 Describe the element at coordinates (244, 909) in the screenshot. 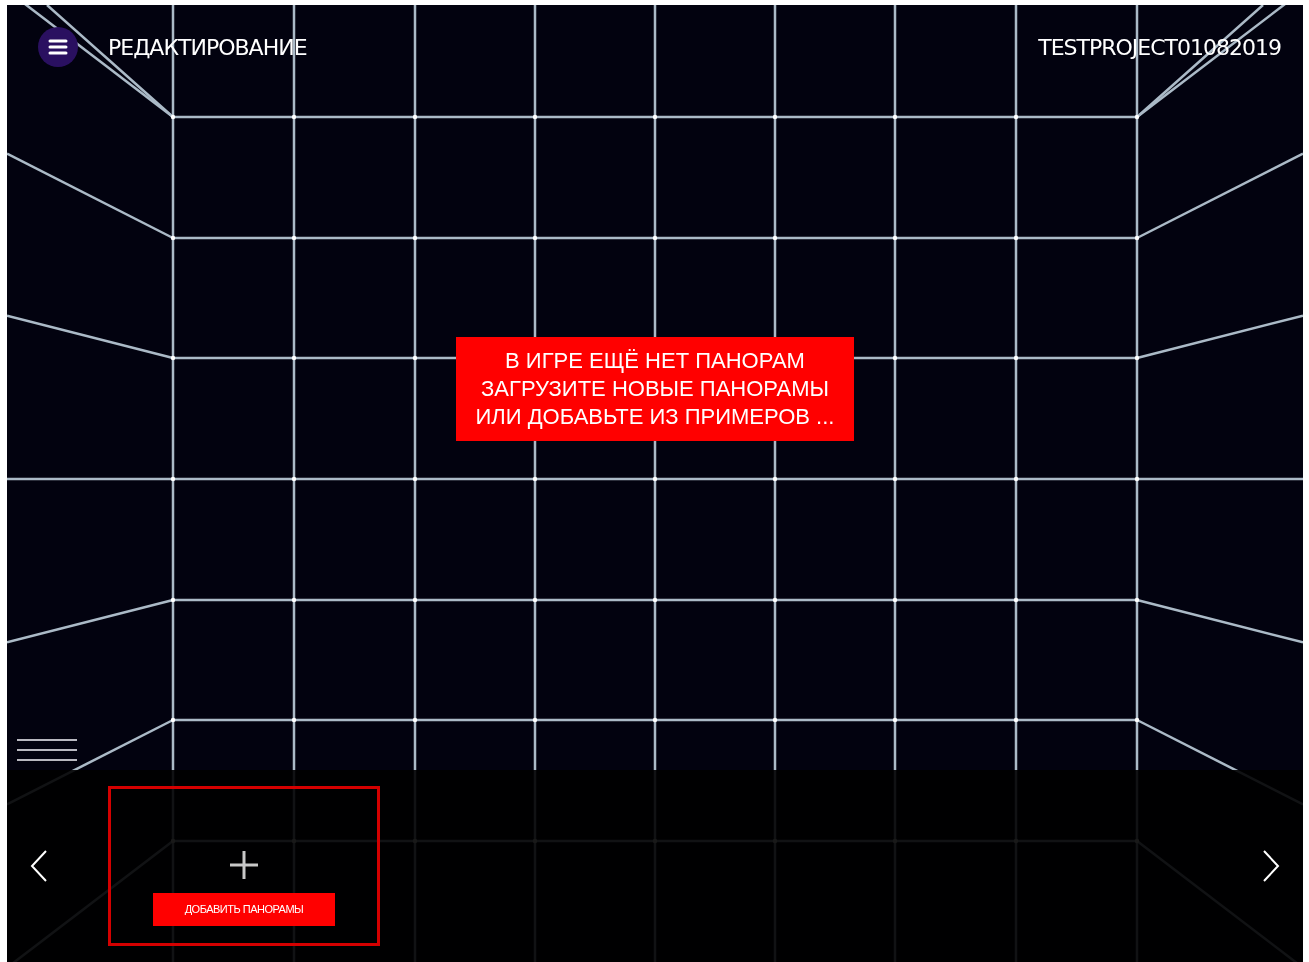

I see `add-panoramas-button: ДОБАВИТЬ ПАНОРАМЫ` at that location.